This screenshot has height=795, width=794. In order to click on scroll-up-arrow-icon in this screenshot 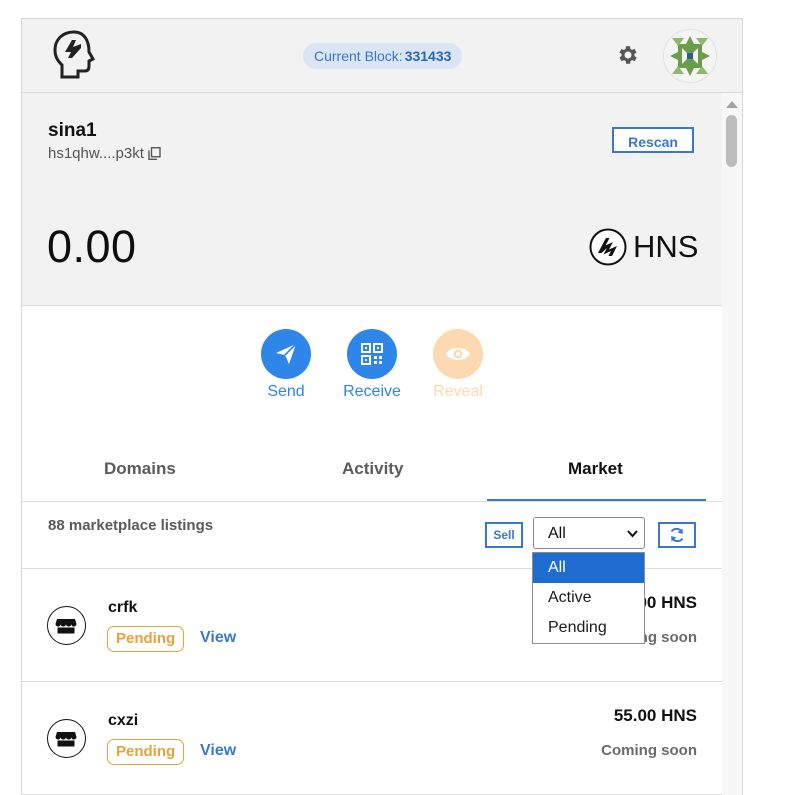, I will do `click(732, 104)`.